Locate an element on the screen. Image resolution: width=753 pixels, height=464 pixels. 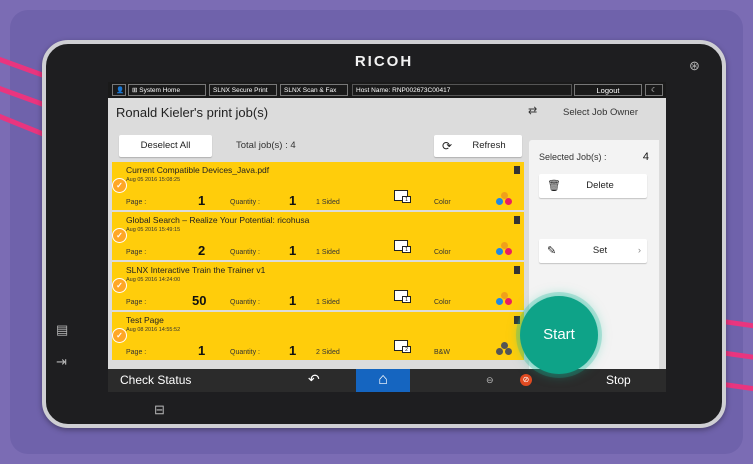
job-date: Aug 05 2016 15:49:15 is located at coordinates (153, 230).